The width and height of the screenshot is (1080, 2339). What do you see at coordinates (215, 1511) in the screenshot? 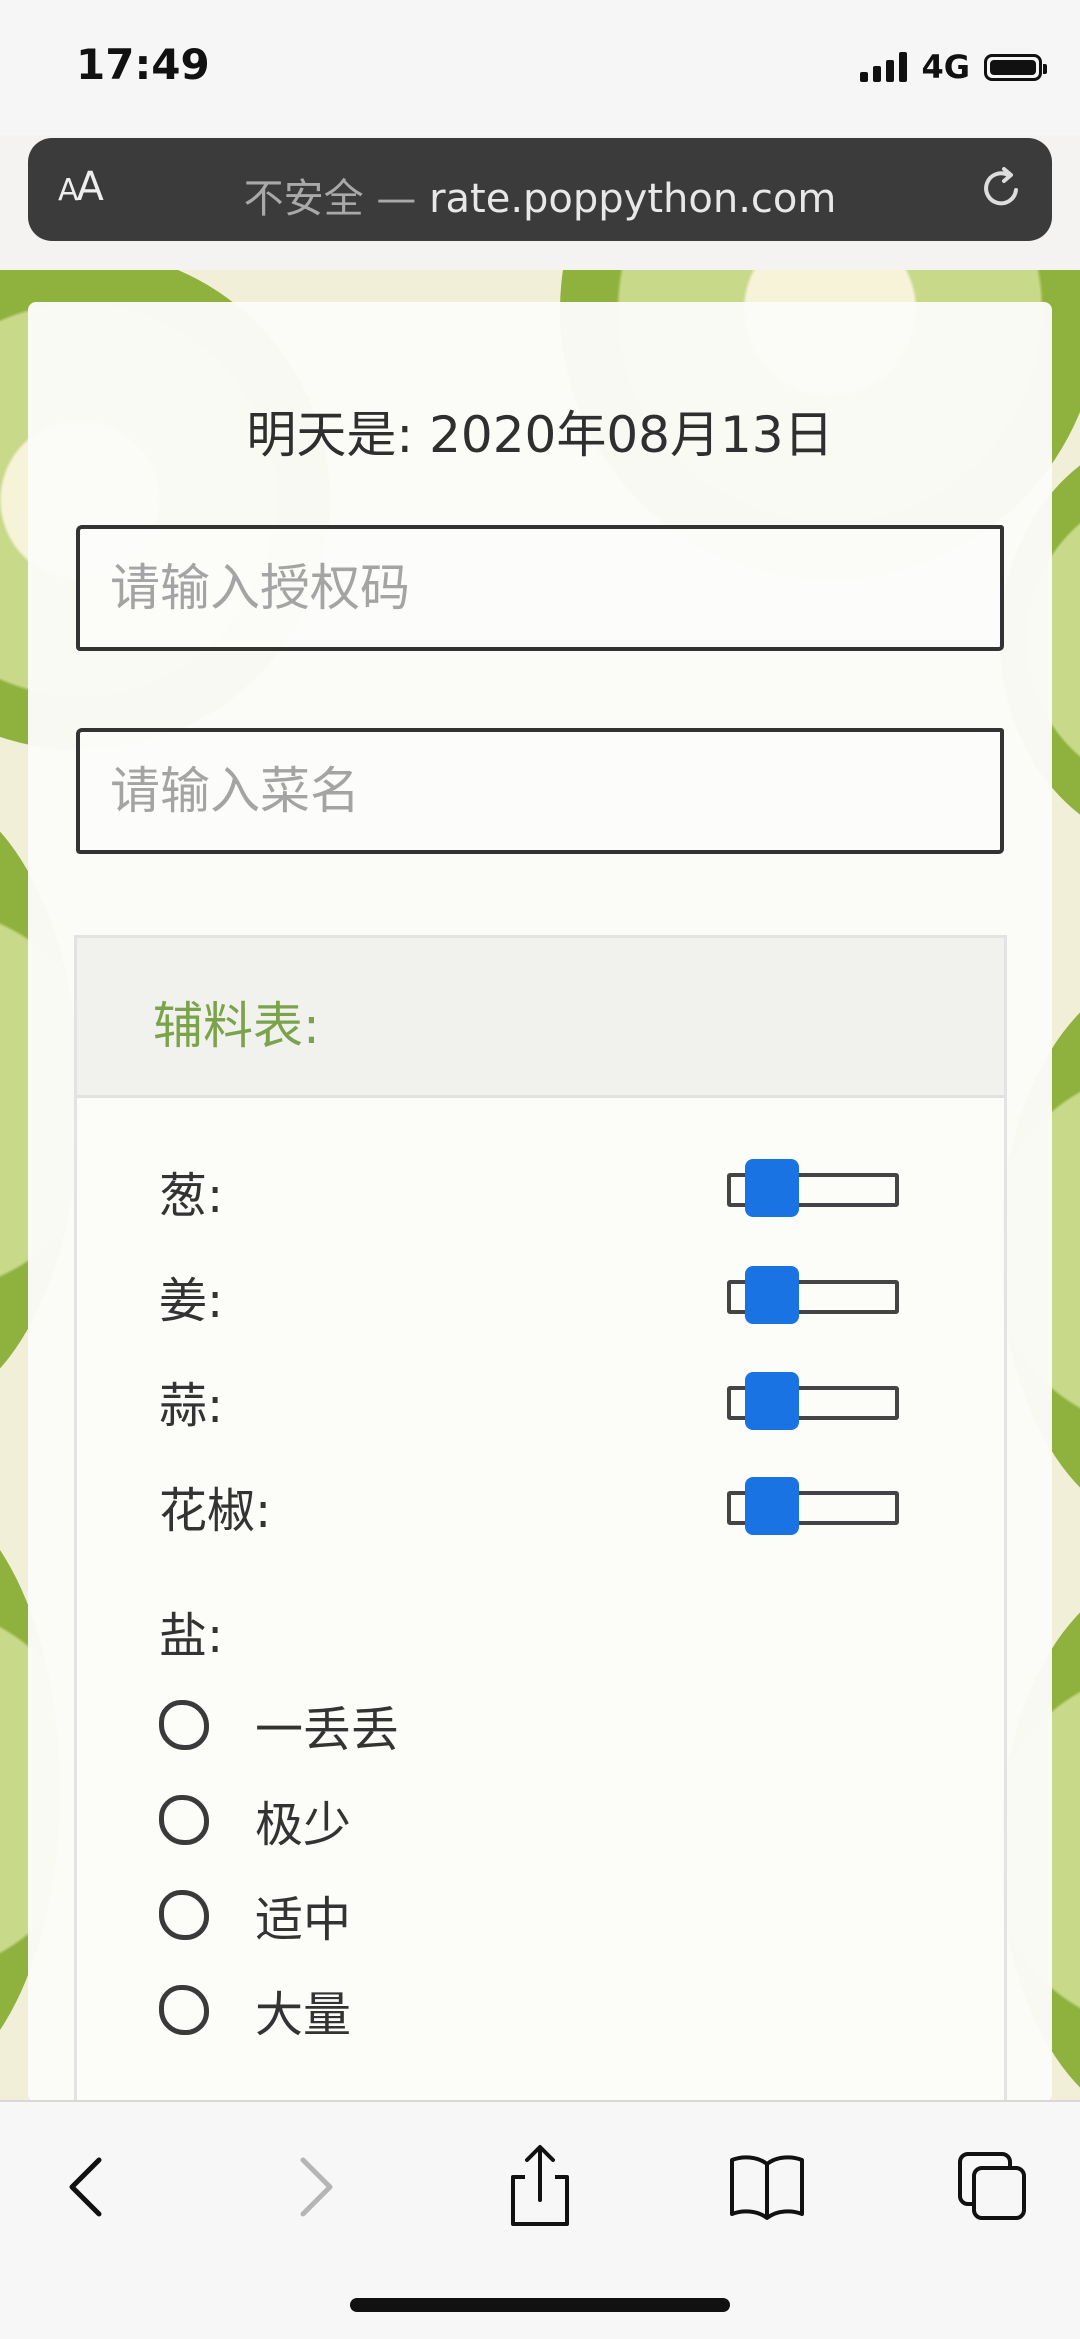
I see `sichuan-pepper-label: 花椒:` at bounding box center [215, 1511].